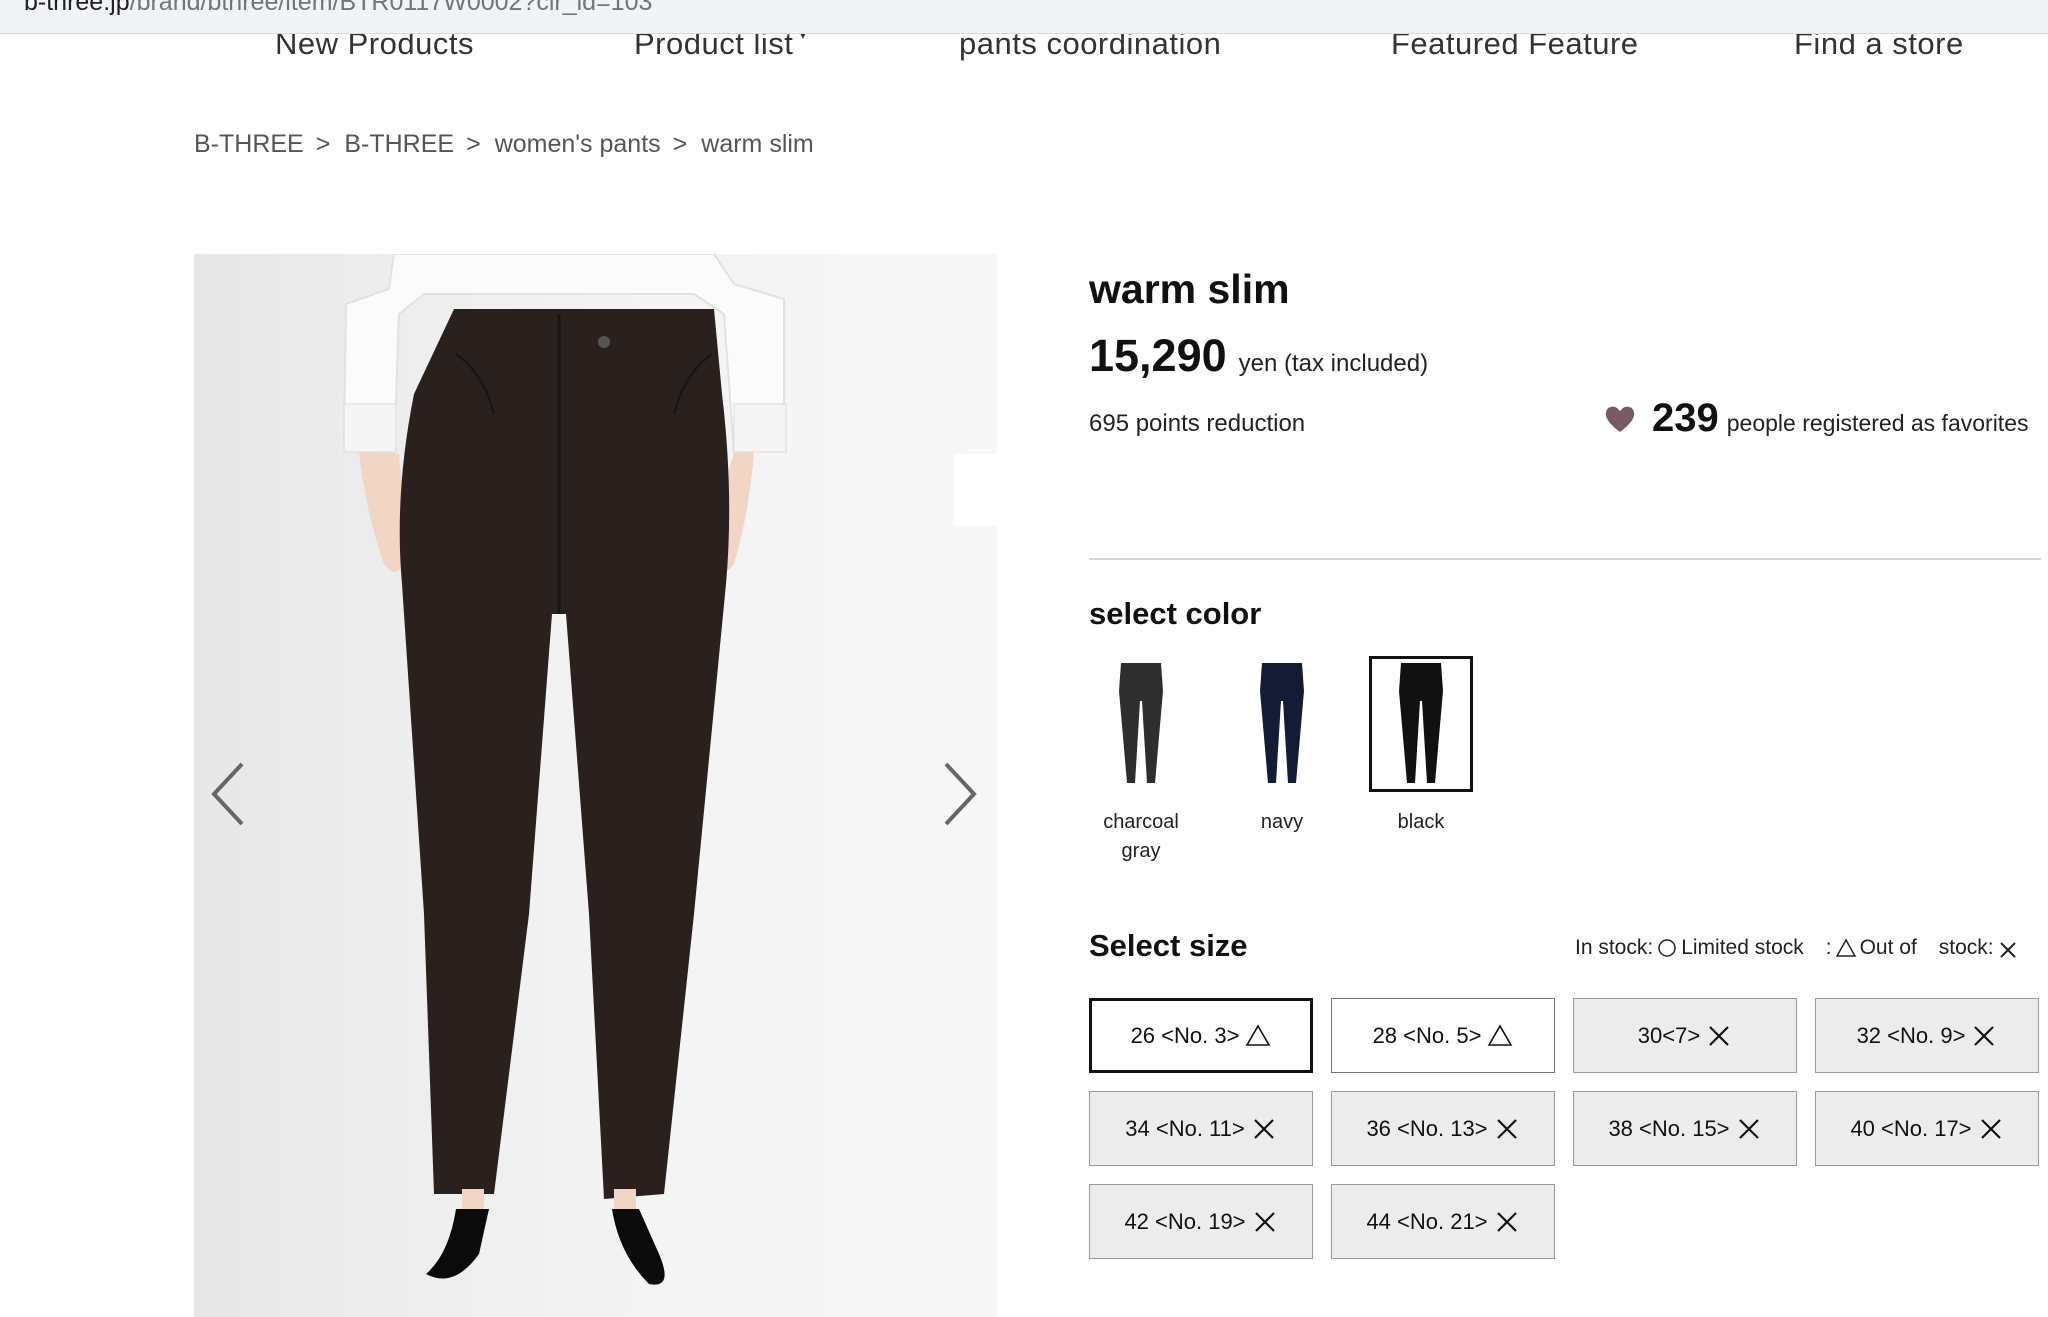 The height and width of the screenshot is (1317, 2048). Describe the element at coordinates (757, 144) in the screenshot. I see `breadcrumb-current: warm slim` at that location.